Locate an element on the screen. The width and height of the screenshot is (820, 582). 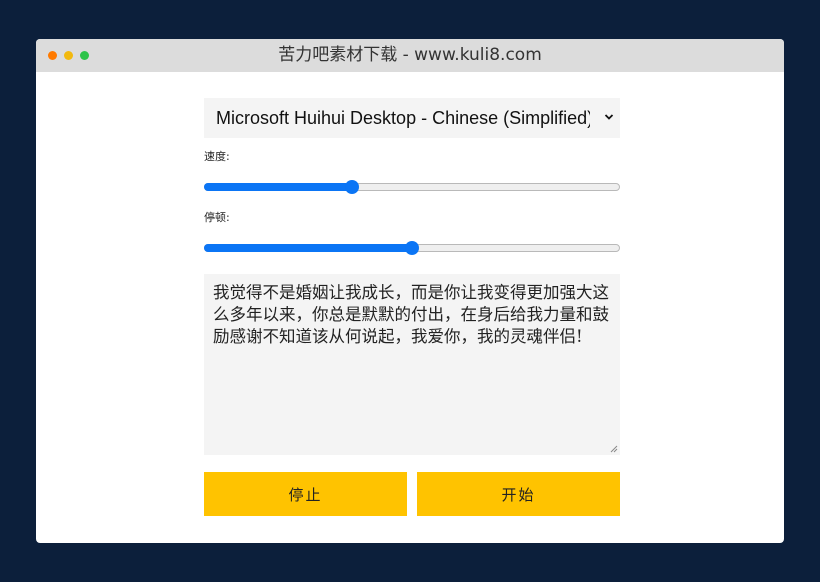
title-bar: 苦力吧素材下载 - www.kuli8.com is located at coordinates (410, 55).